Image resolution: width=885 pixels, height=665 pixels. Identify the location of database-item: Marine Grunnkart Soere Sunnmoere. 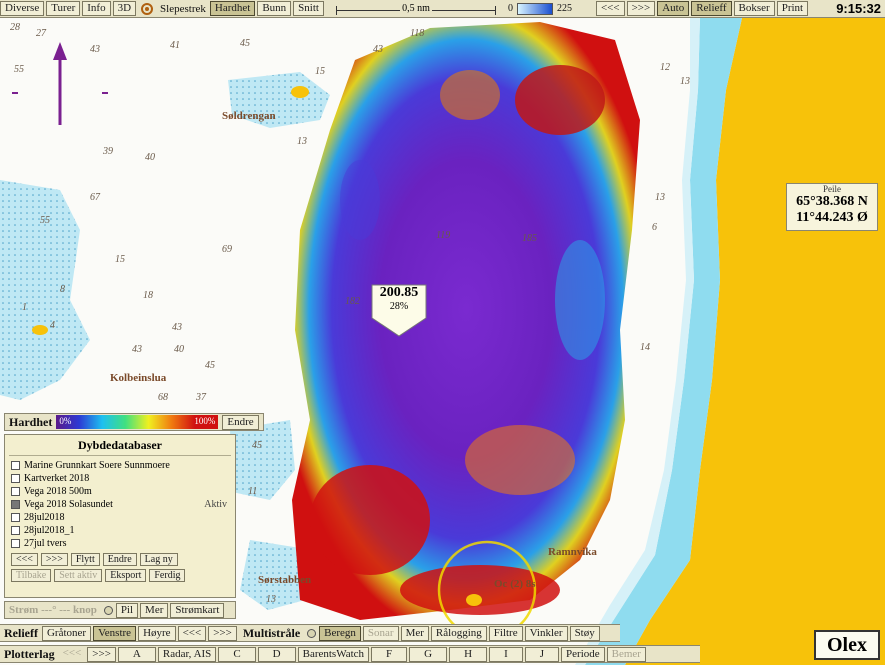
(120, 465).